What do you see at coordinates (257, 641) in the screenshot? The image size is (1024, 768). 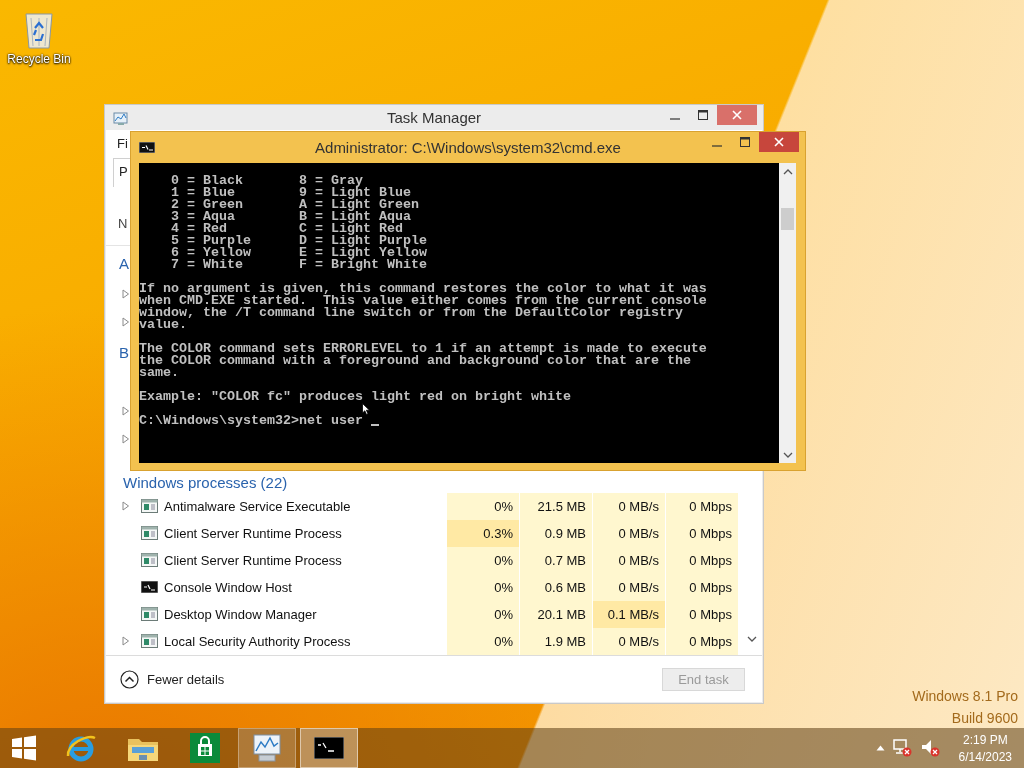 I see `process-name: Local Security Authority Process` at bounding box center [257, 641].